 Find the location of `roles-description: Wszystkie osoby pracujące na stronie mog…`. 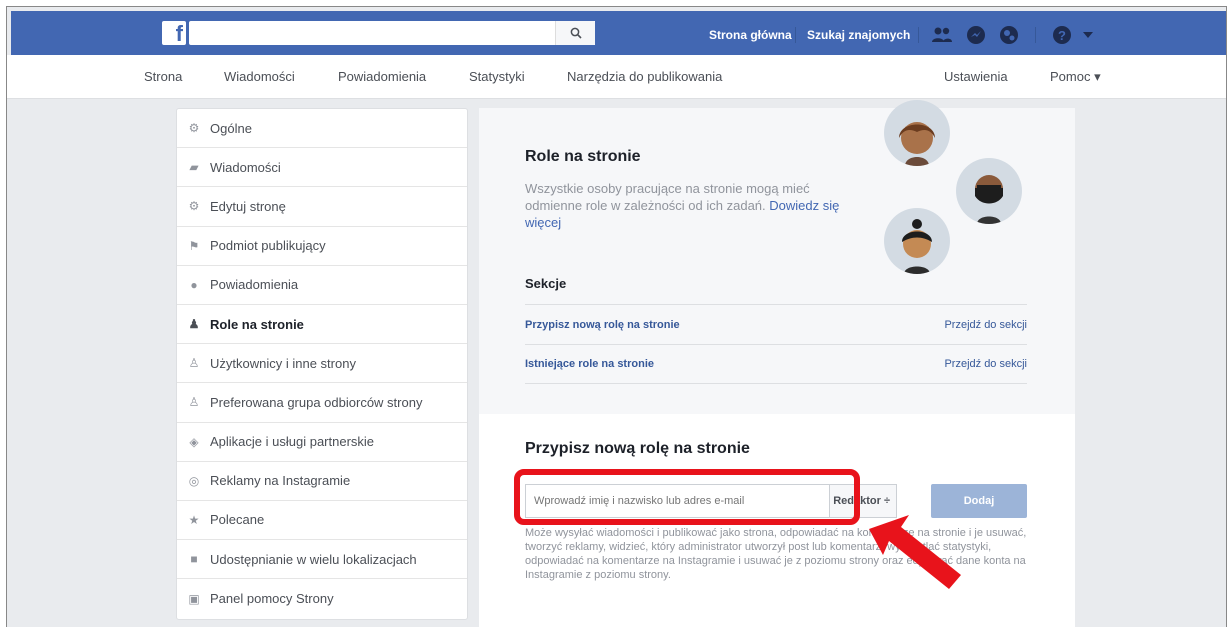

roles-description: Wszystkie osoby pracujące na stronie mog… is located at coordinates (682, 205).